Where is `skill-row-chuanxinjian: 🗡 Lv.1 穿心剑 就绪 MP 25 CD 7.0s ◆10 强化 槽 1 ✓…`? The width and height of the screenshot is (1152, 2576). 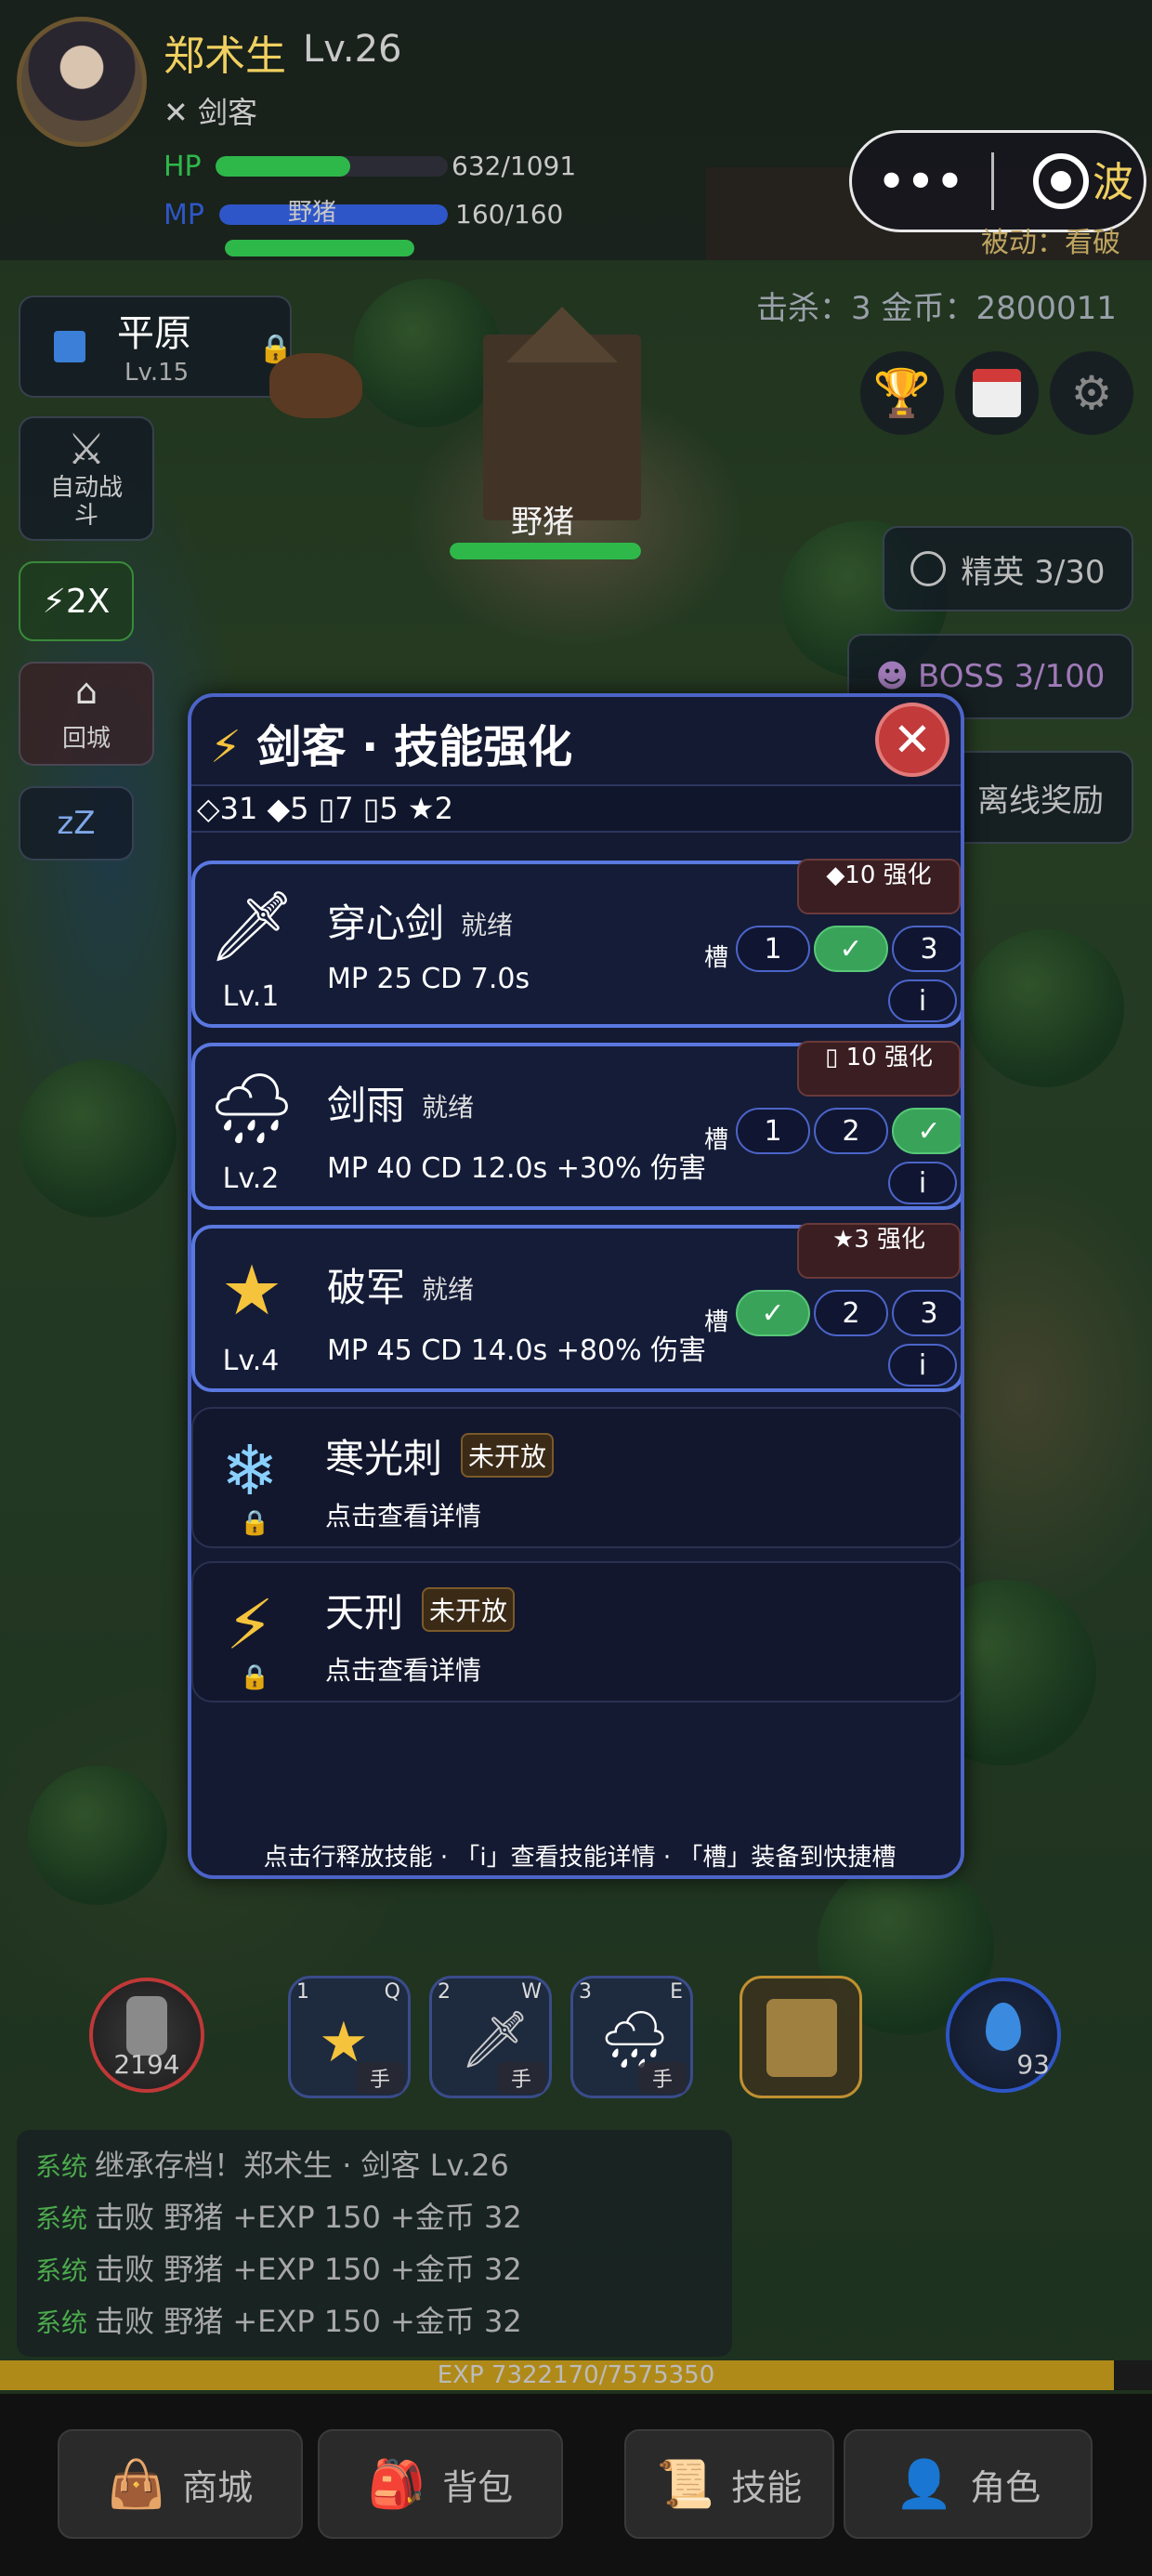 skill-row-chuanxinjian: 🗡 Lv.1 穿心剑 就绪 MP 25 CD 7.0s ◆10 强化 槽 1 ✓… is located at coordinates (576, 943).